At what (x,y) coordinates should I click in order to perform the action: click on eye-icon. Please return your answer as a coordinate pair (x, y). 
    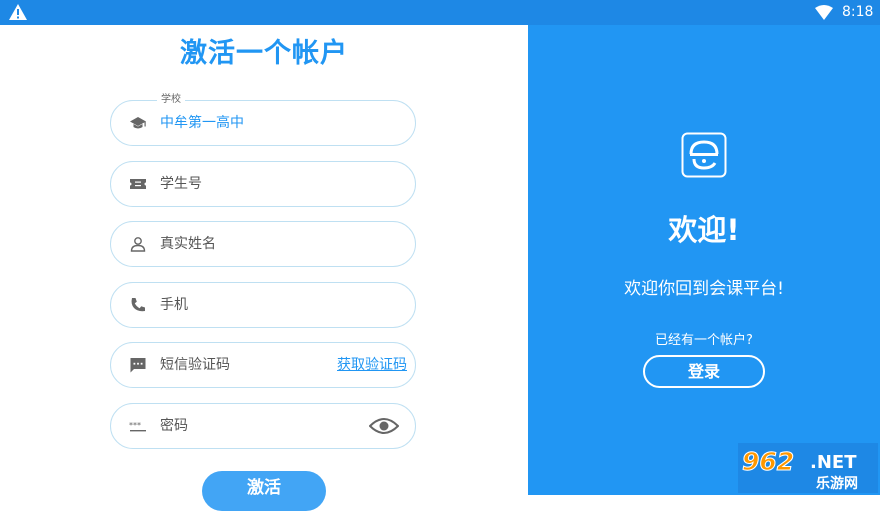
    Looking at the image, I should click on (384, 426).